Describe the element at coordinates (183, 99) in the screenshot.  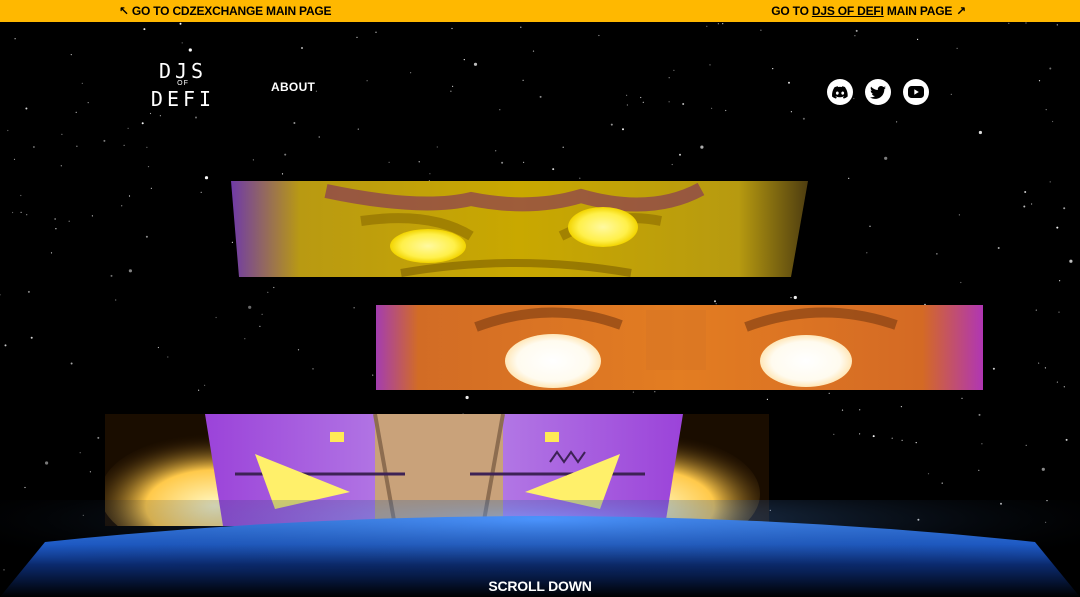
I see `logo-line-defi: DEFI` at that location.